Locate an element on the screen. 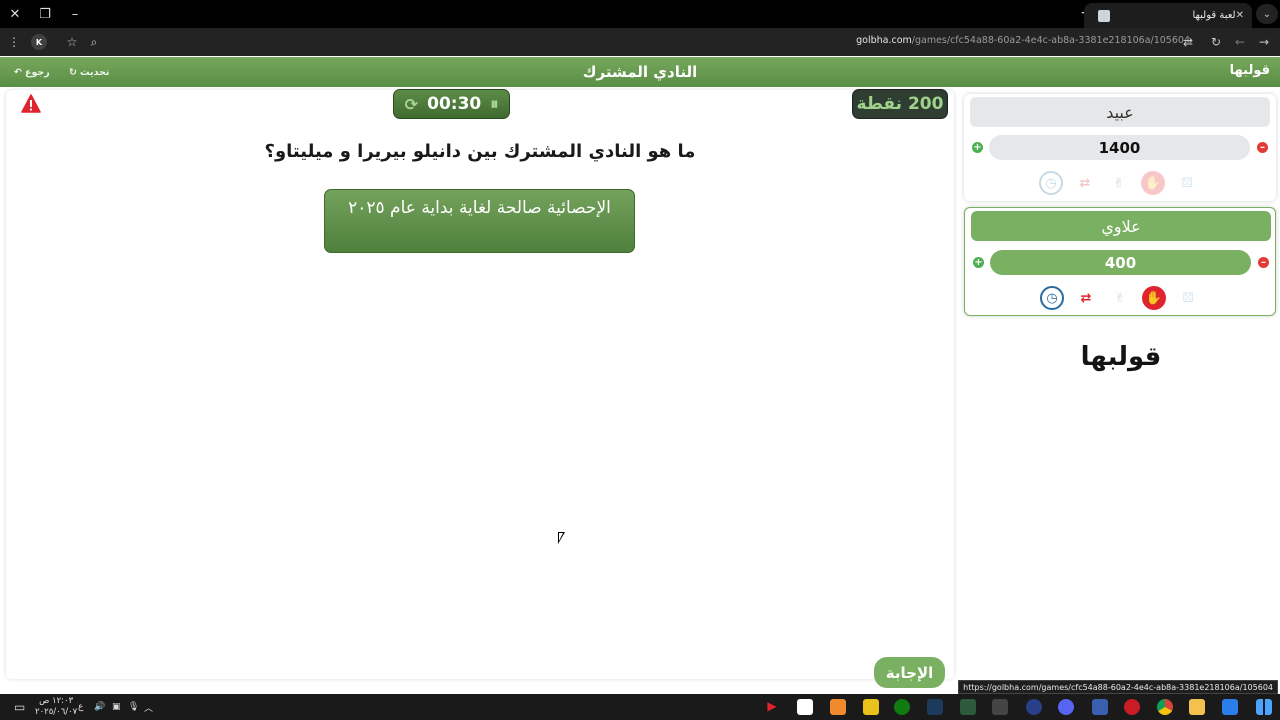  forward-icon: ← is located at coordinates (1240, 42).